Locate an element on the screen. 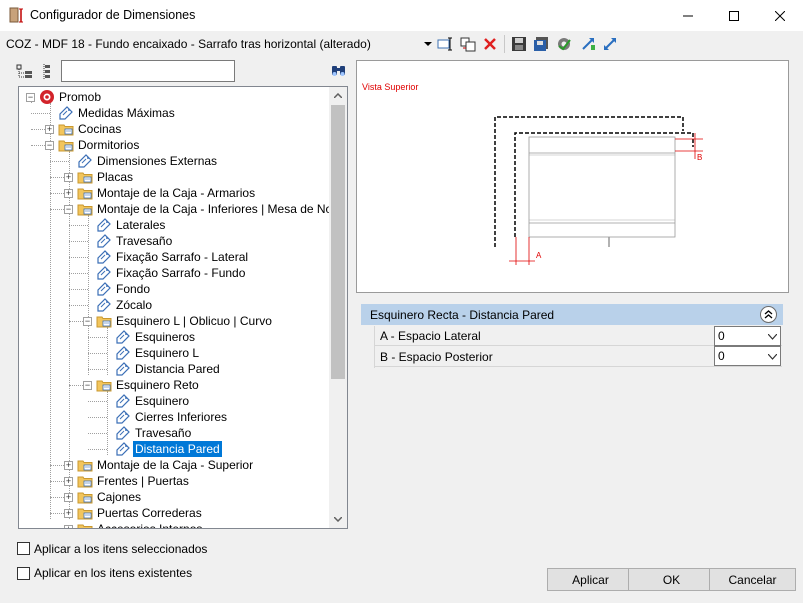 Image resolution: width=803 pixels, height=603 pixels. chevron-double-up-icon is located at coordinates (768, 314).